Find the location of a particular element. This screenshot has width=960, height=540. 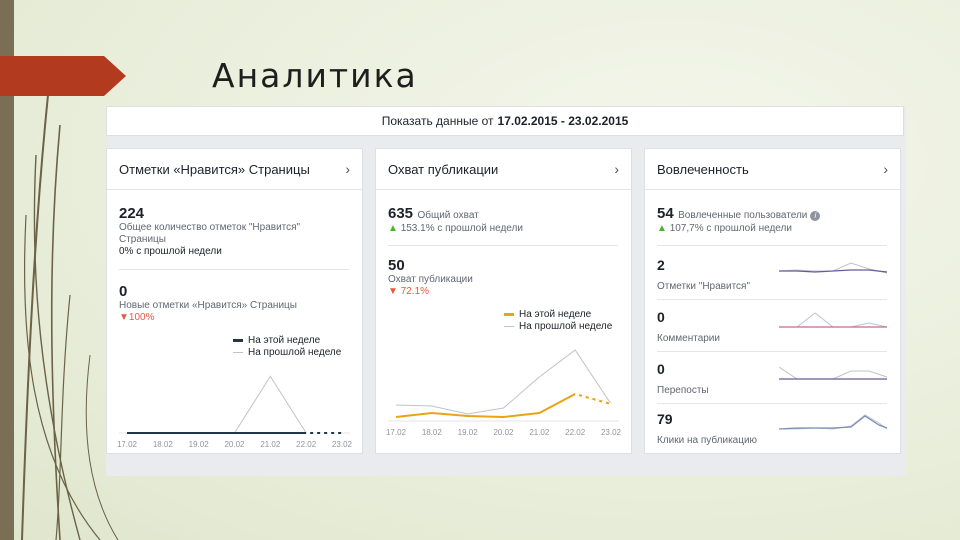

reach-line-chart: 17.02 18.02 19.02 20.02 21.02 22.02 23.02 is located at coordinates (504, 393).